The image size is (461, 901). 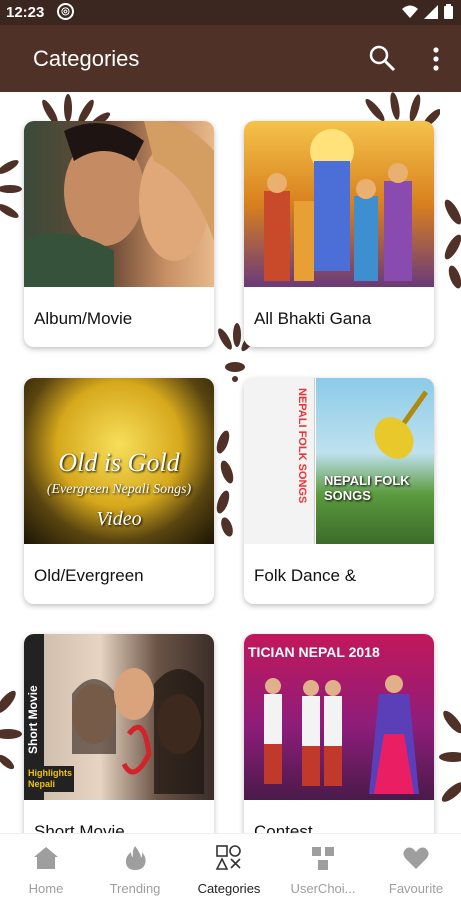 I want to click on app-notification-icon: ◎, so click(x=65, y=11).